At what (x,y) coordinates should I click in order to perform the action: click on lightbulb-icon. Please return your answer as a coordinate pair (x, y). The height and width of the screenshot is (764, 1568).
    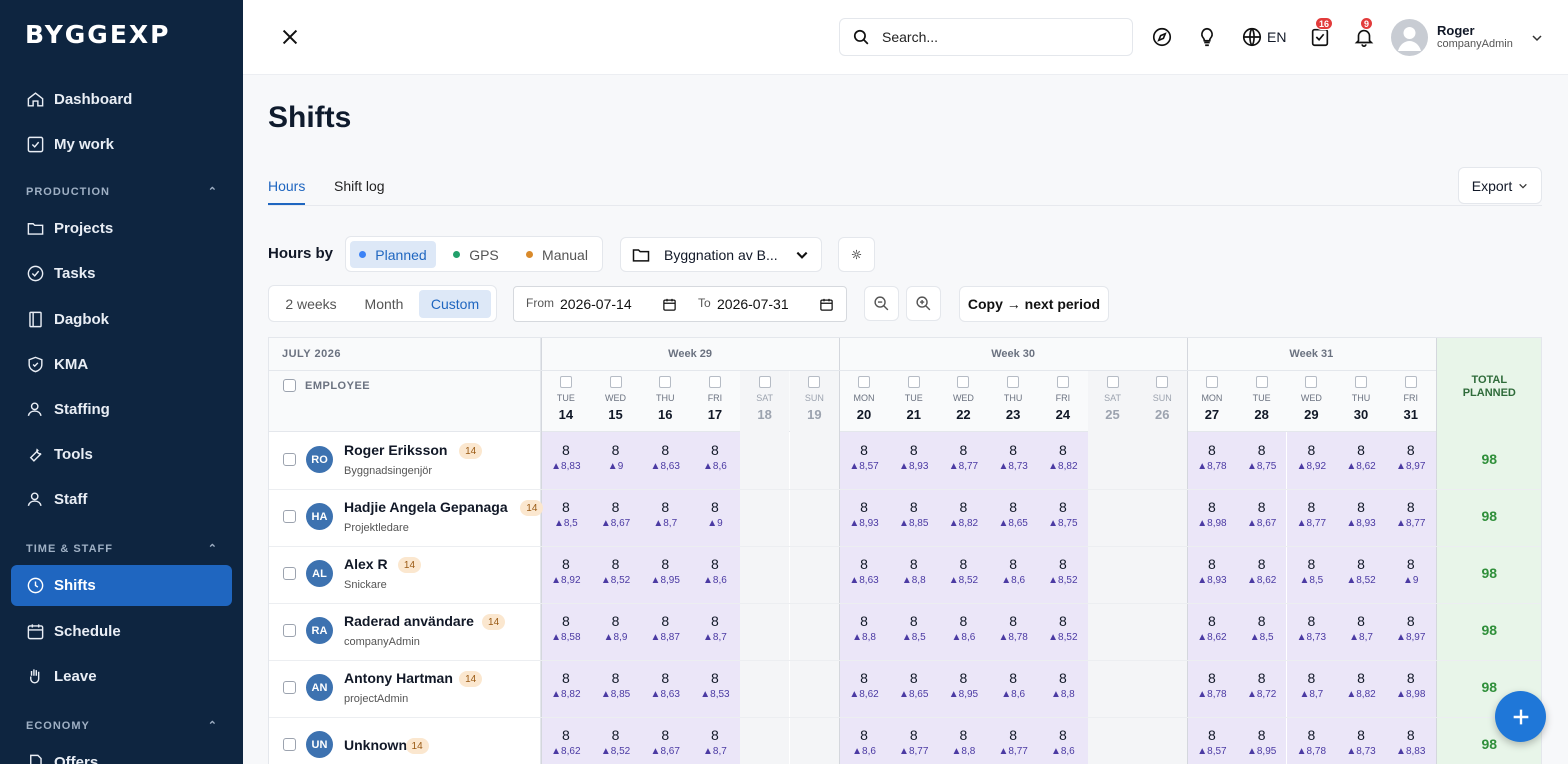
    Looking at the image, I should click on (1207, 37).